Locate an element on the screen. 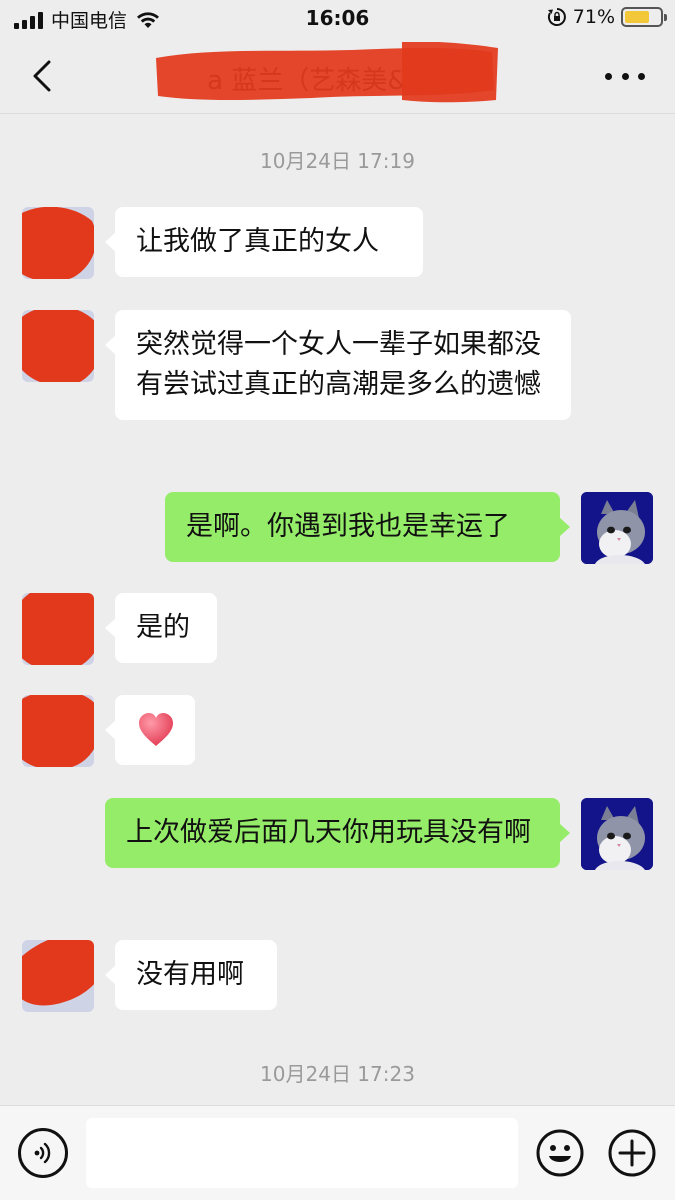 The image size is (675, 1200). message-bubble: 没有用啊 is located at coordinates (191, 975).